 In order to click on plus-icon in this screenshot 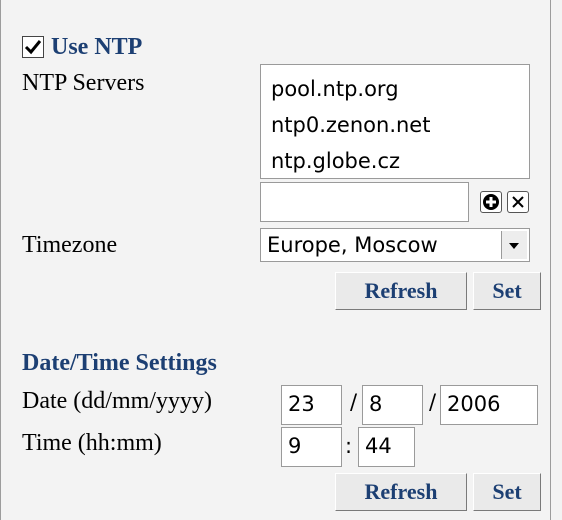, I will do `click(491, 202)`.